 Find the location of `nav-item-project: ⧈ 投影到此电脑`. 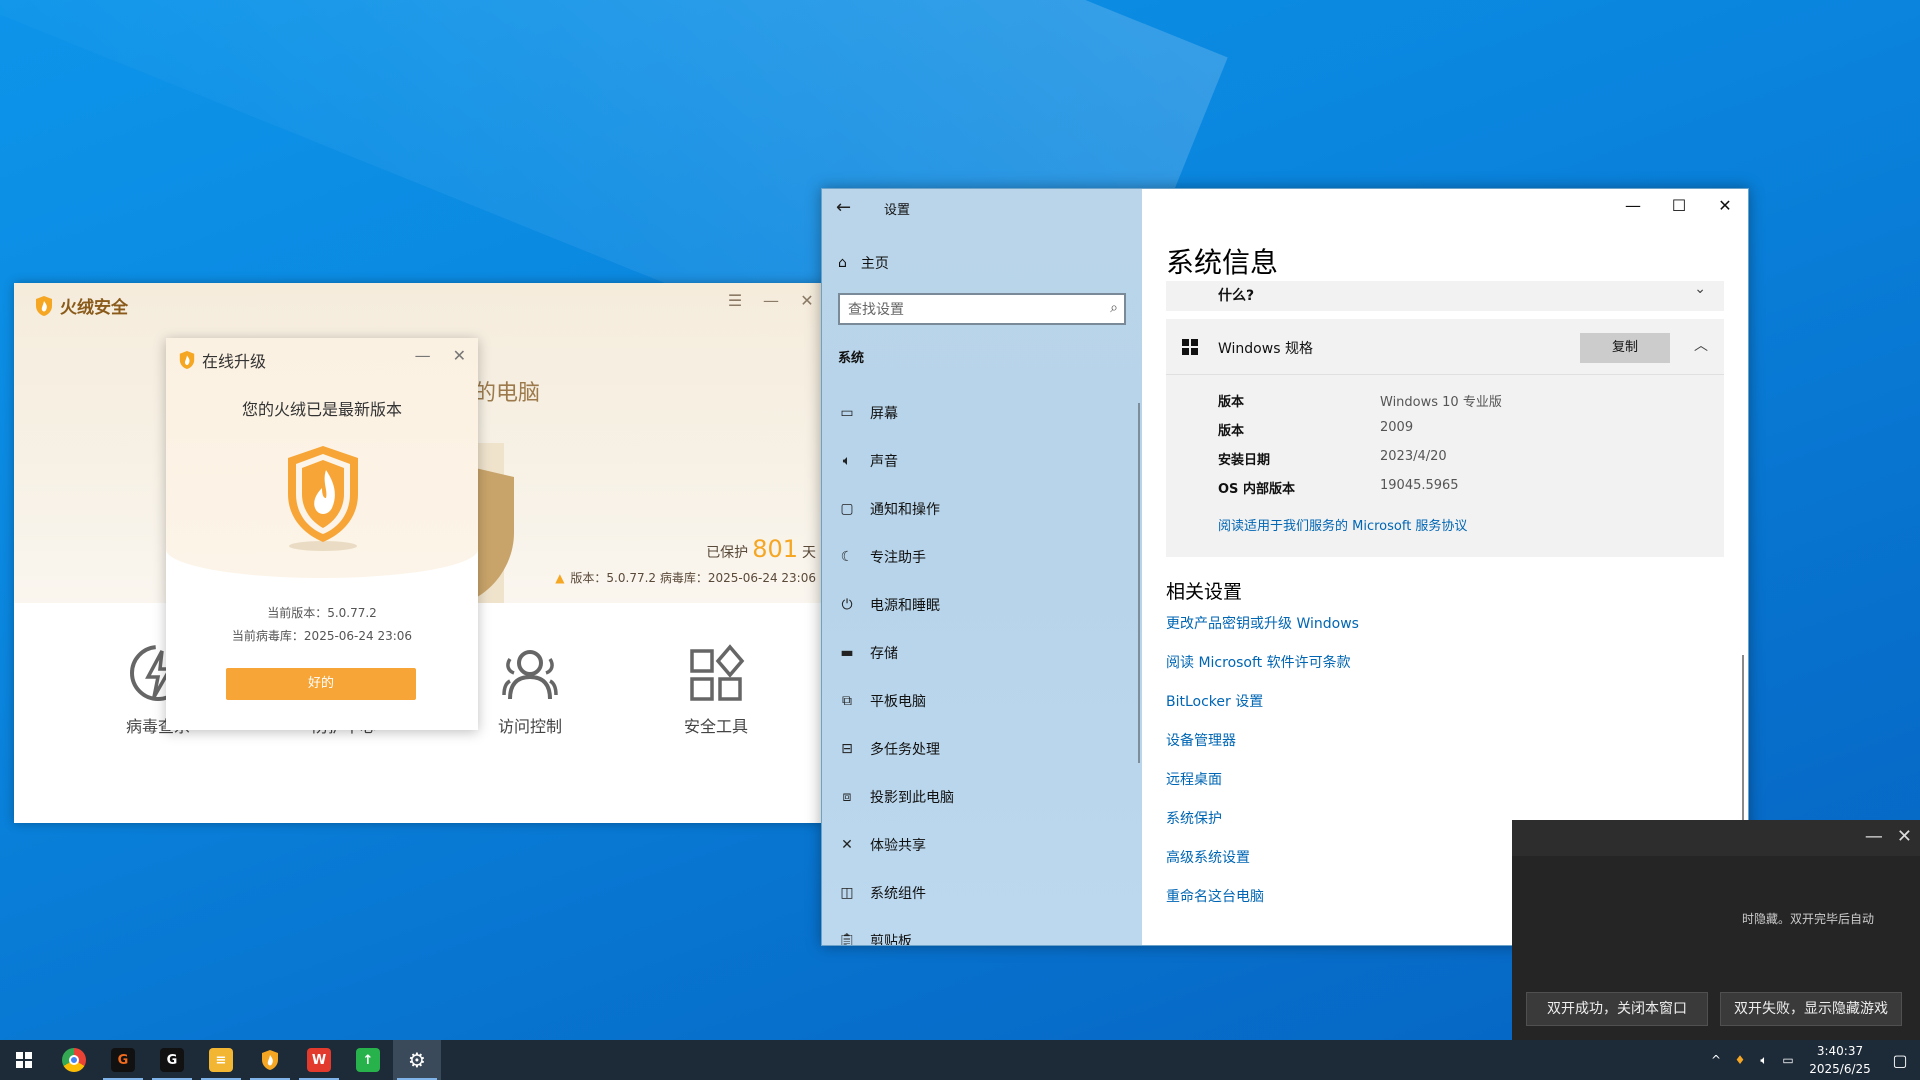

nav-item-project: ⧈ 投影到此电脑 is located at coordinates (896, 797).